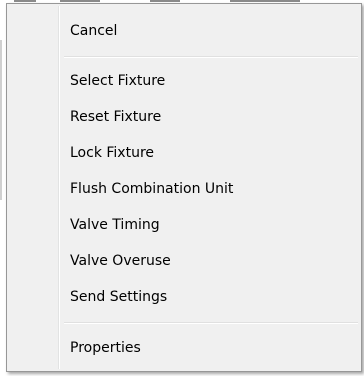 The width and height of the screenshot is (364, 376). What do you see at coordinates (115, 225) in the screenshot?
I see `menu-item-label: Valve Timing` at bounding box center [115, 225].